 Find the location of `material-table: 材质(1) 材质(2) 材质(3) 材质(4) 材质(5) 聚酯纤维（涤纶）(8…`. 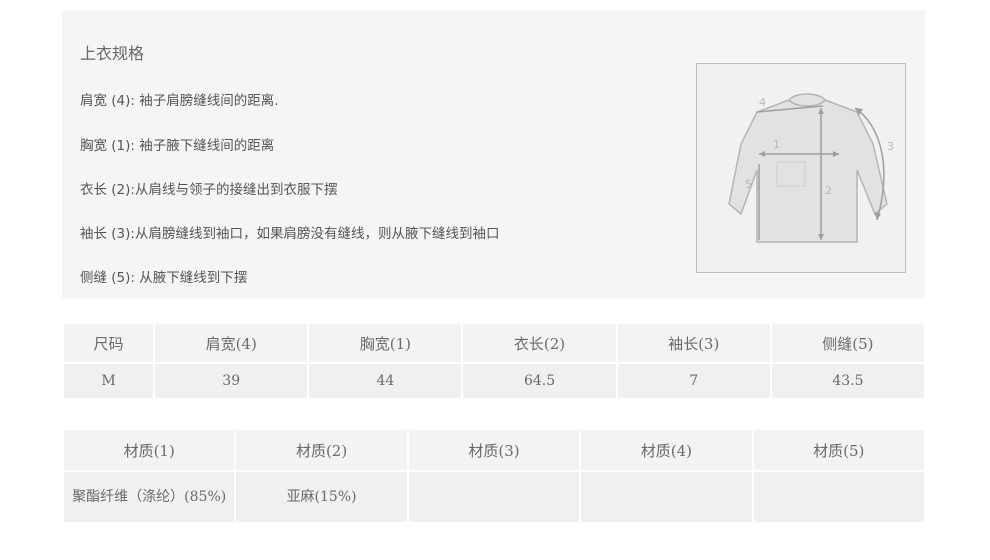

material-table: 材质(1) 材质(2) 材质(3) 材质(4) 材质(5) 聚酯纤维（涤纶）(8… is located at coordinates (494, 476).